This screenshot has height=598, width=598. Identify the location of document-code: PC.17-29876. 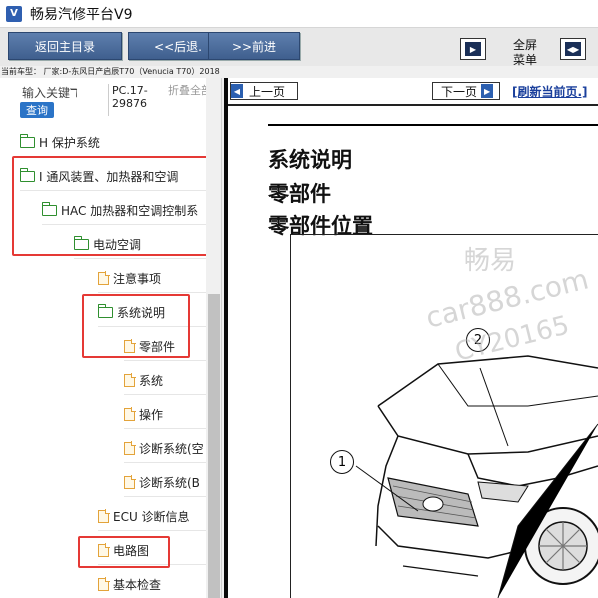
(130, 97).